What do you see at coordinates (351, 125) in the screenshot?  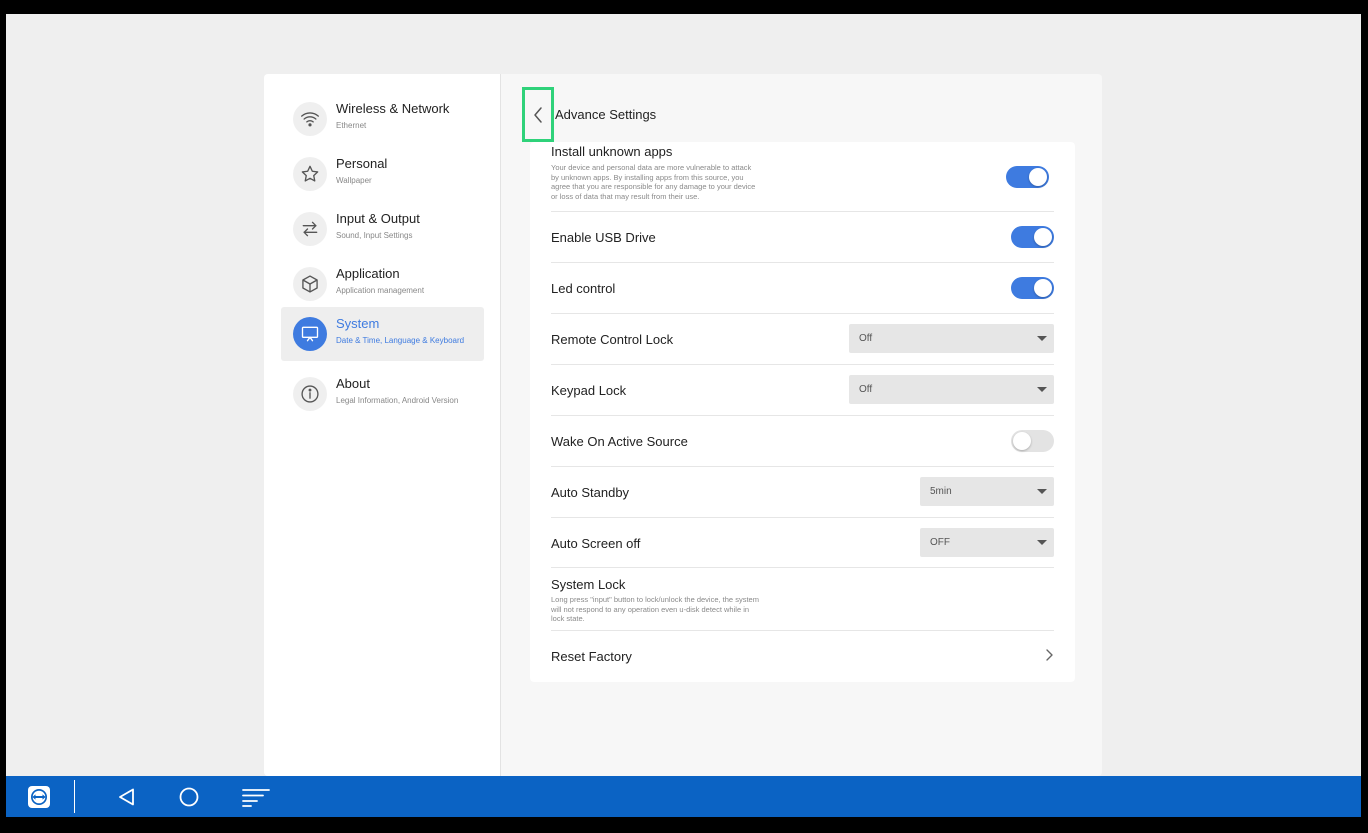 I see `sidebar-item-subtitle: Ethernet` at bounding box center [351, 125].